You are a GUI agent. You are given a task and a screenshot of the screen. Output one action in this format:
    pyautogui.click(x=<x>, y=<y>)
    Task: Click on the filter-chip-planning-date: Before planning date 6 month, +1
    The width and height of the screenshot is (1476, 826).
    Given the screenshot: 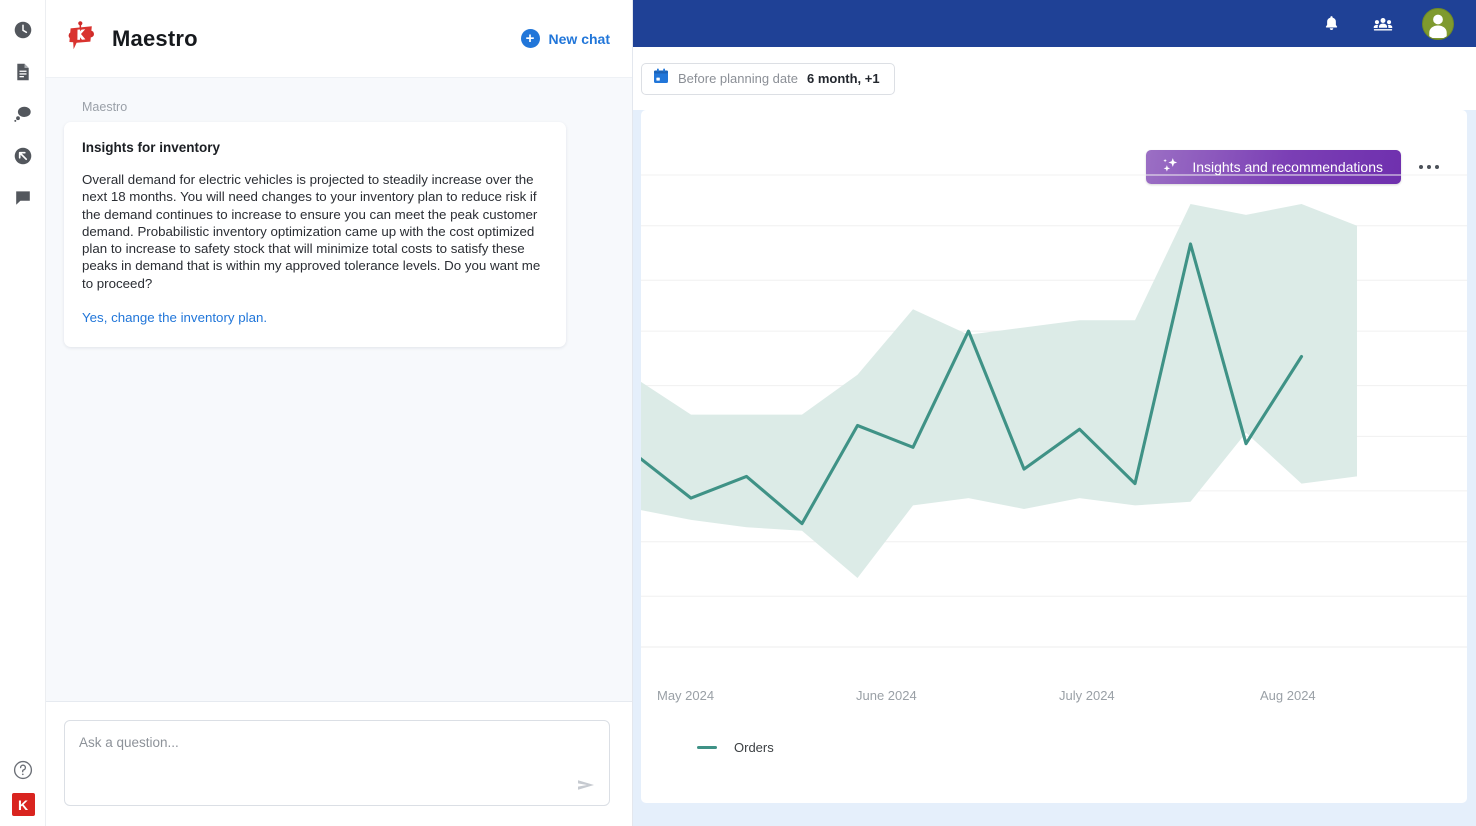 What is the action you would take?
    pyautogui.click(x=768, y=78)
    